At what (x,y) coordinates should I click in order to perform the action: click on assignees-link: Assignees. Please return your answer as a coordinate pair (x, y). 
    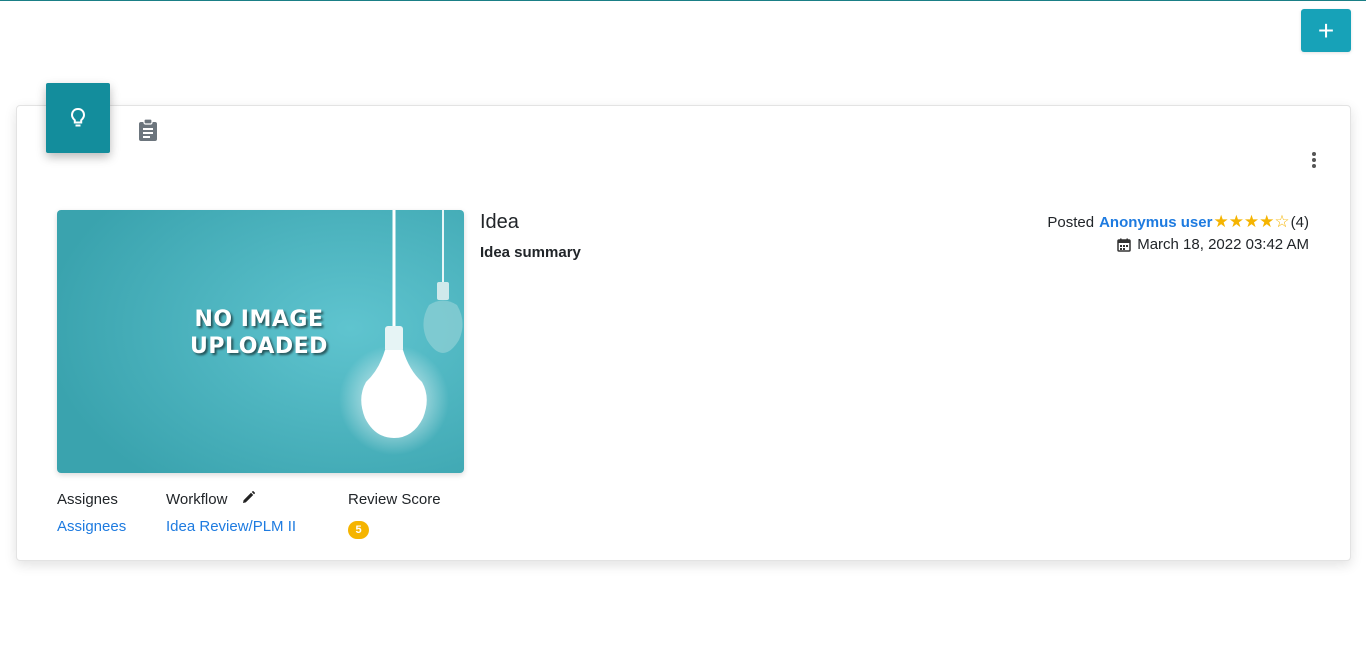
    Looking at the image, I should click on (91, 526).